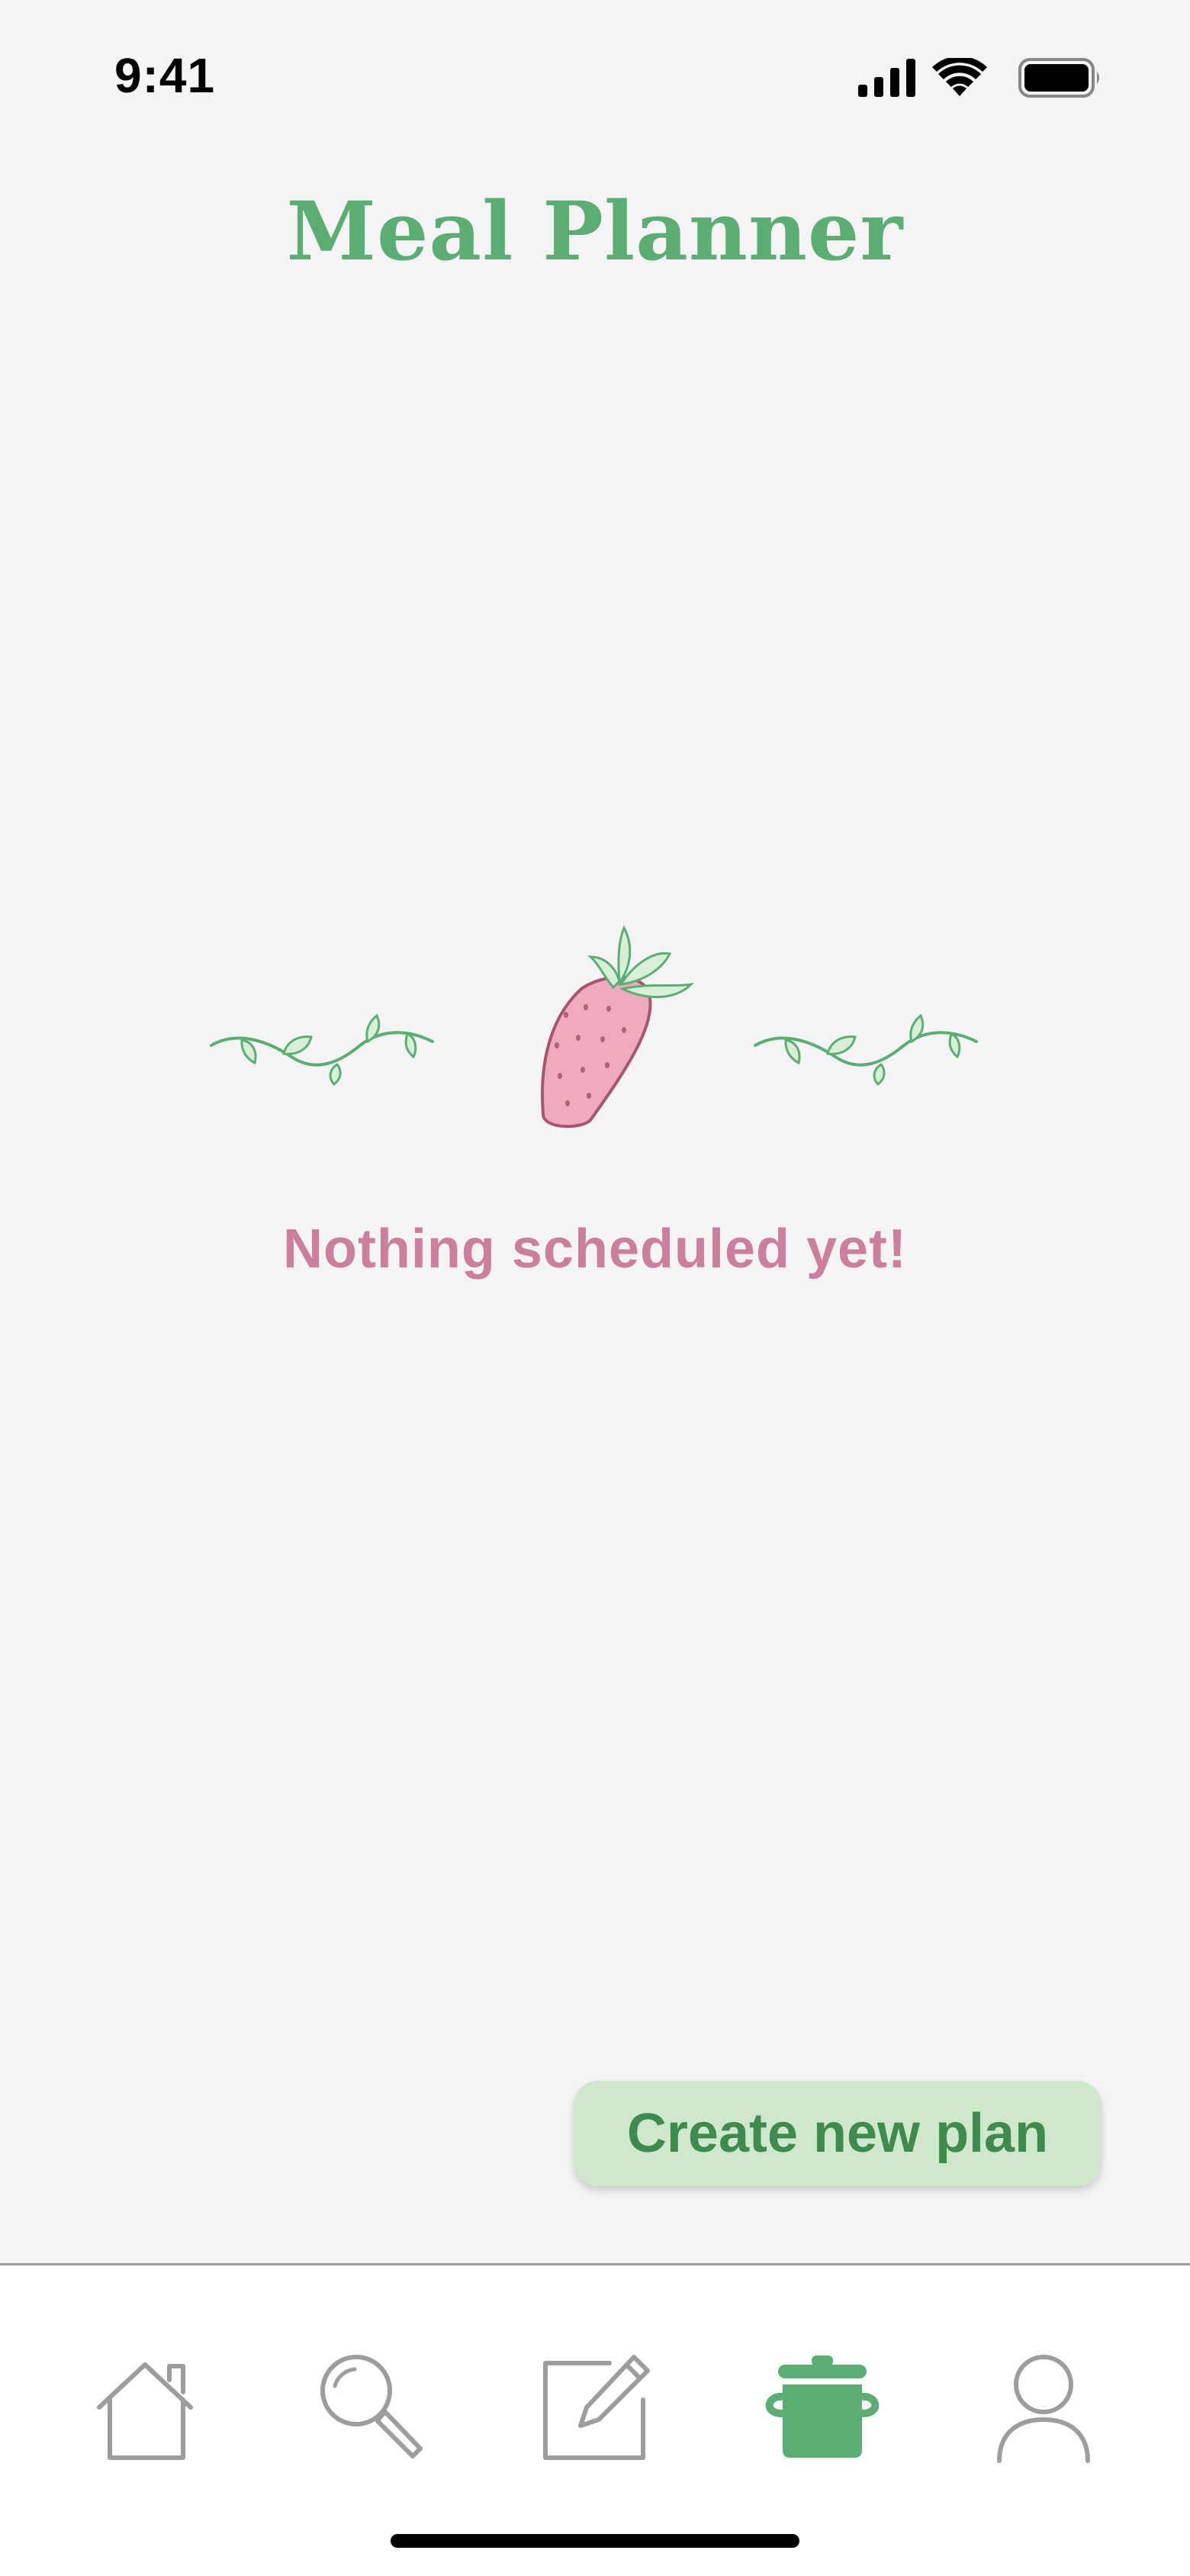  Describe the element at coordinates (838, 2133) in the screenshot. I see `create-new-plan-button: Create new plan` at that location.